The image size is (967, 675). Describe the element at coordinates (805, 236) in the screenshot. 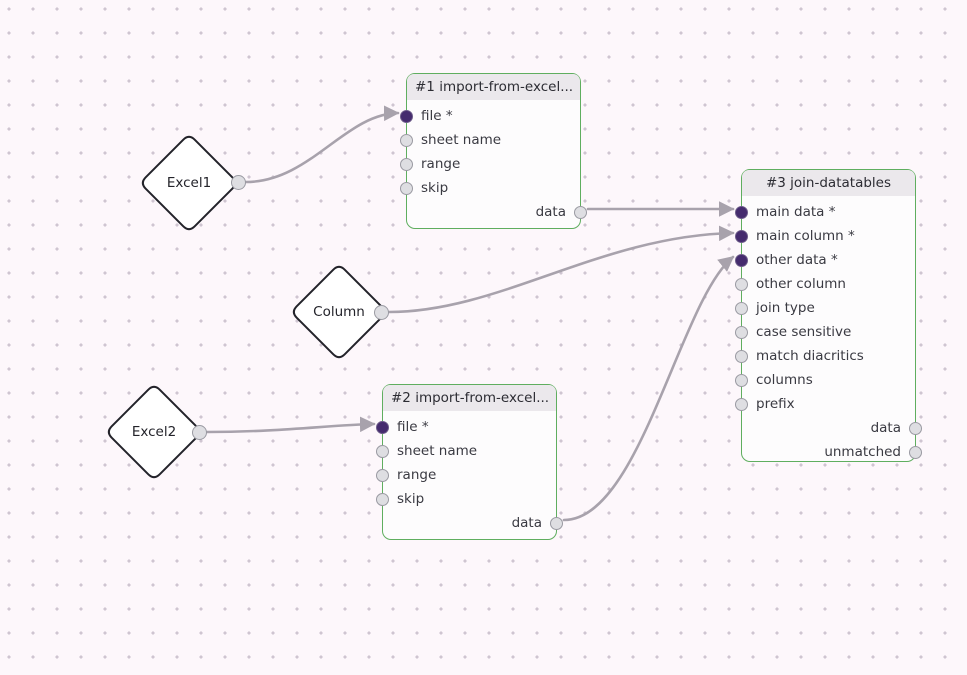

I see `port-label: main column *` at that location.